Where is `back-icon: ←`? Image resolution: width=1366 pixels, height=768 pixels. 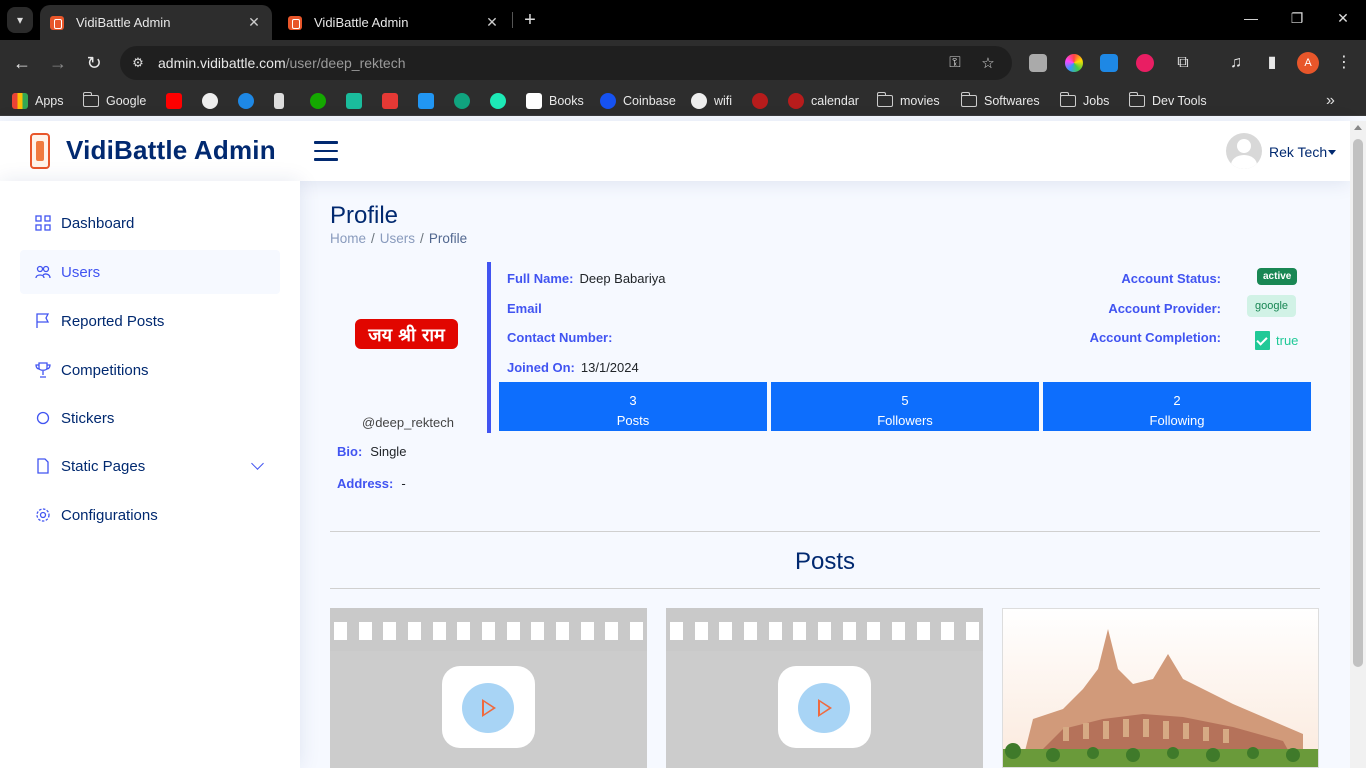
back-icon: ← is located at coordinates (22, 63).